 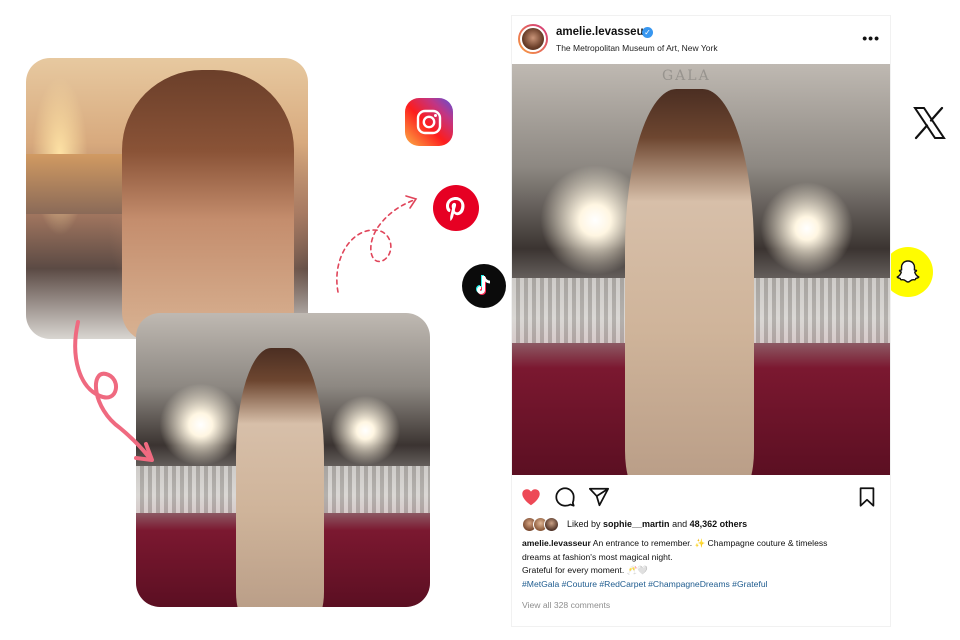 I want to click on instagram-icon, so click(x=429, y=122).